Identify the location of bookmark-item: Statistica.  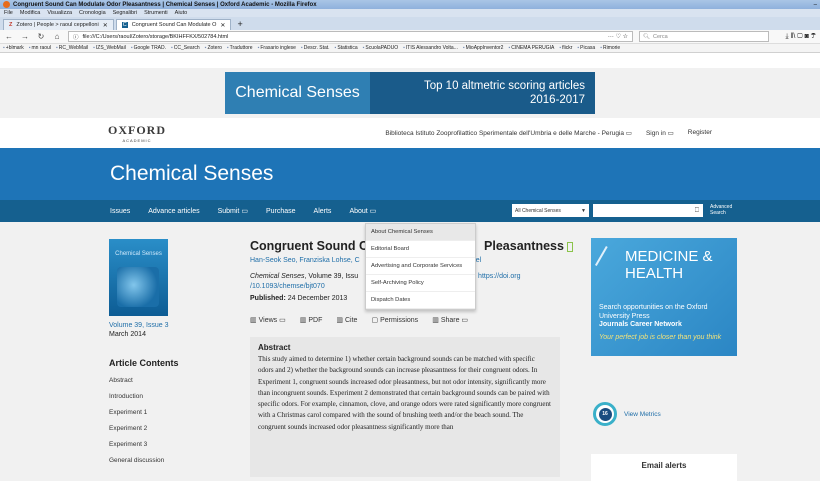
(346, 48).